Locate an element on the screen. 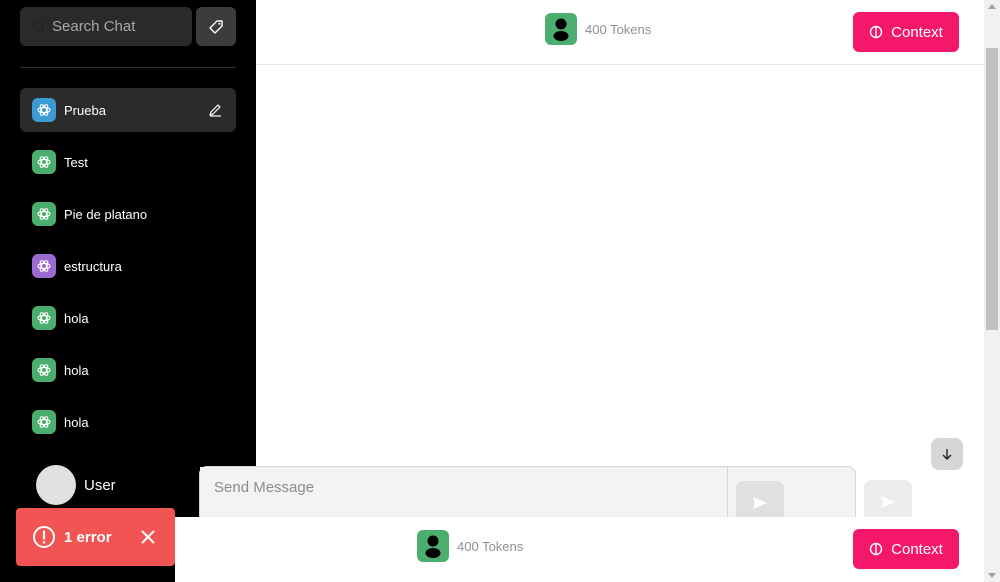 This screenshot has height=582, width=1000. search-input is located at coordinates (112, 26).